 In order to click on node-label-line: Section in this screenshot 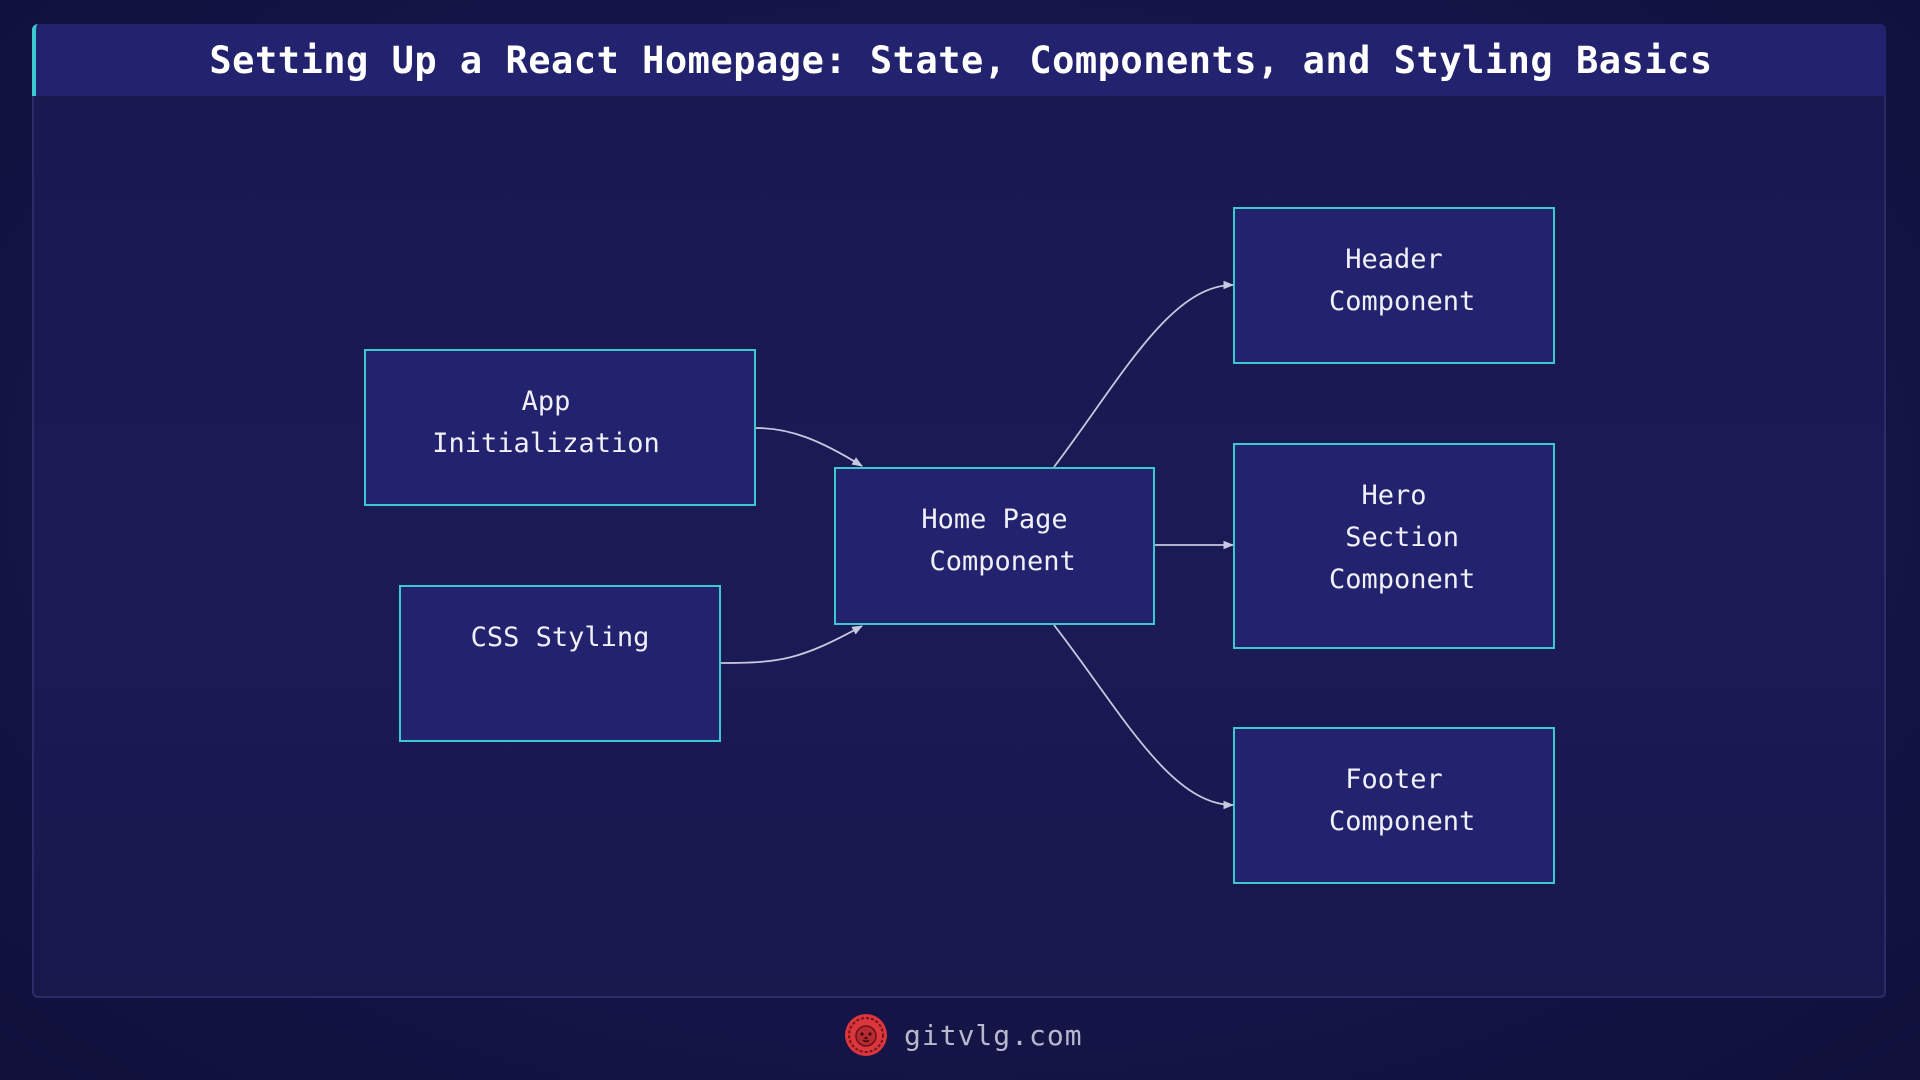, I will do `click(1394, 537)`.